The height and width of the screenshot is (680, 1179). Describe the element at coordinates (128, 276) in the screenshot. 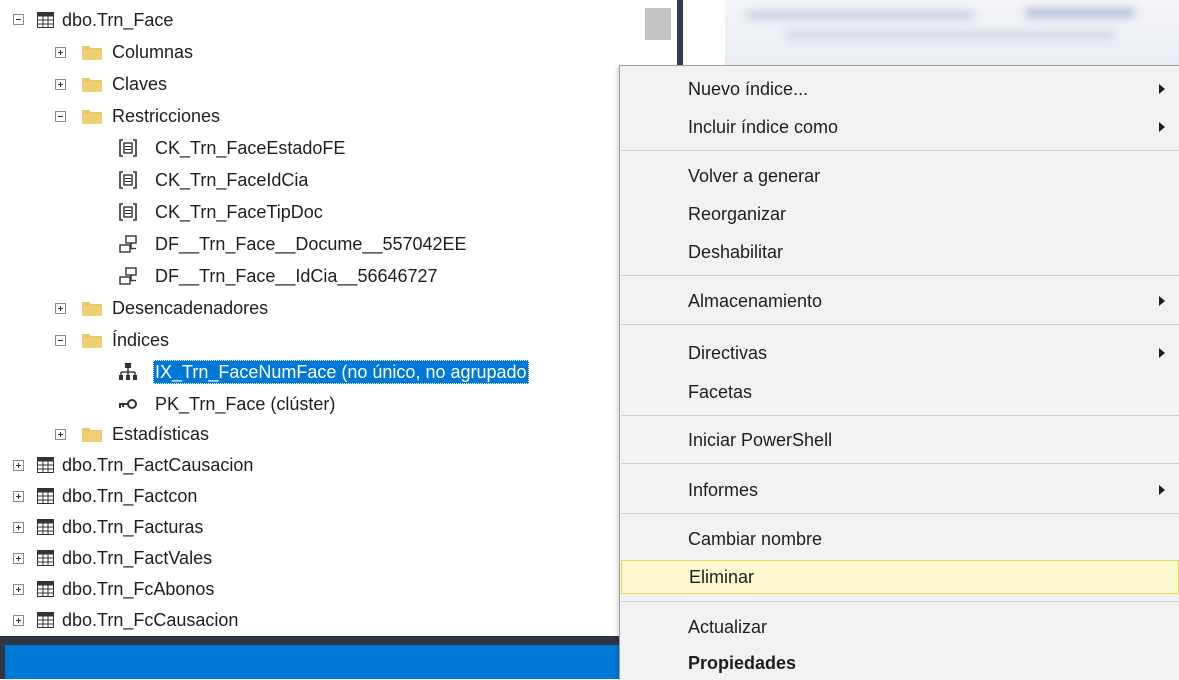

I see `default-constraint-icon` at that location.